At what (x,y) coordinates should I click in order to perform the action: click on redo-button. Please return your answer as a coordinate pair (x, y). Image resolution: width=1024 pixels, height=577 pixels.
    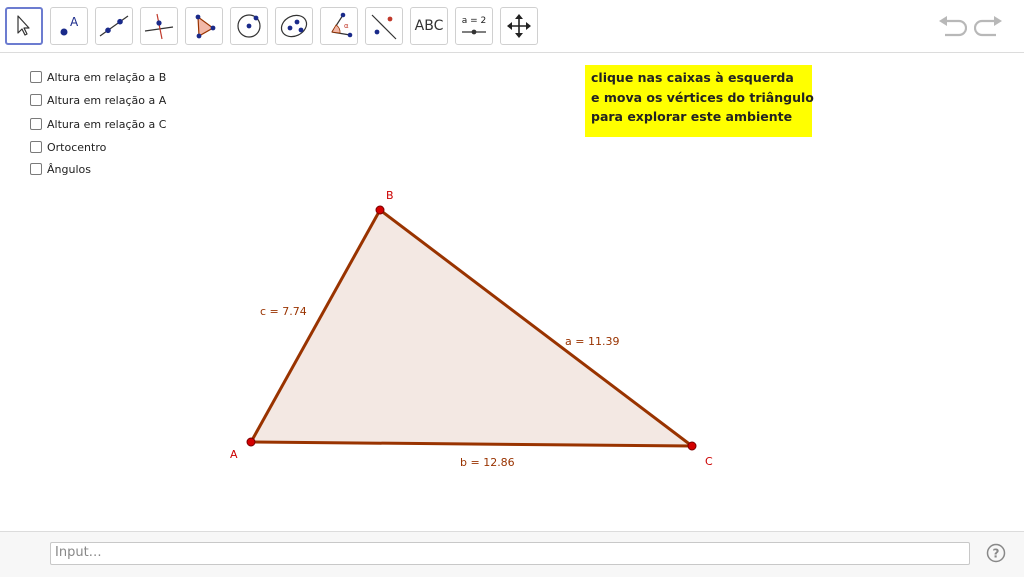
    Looking at the image, I should click on (989, 27).